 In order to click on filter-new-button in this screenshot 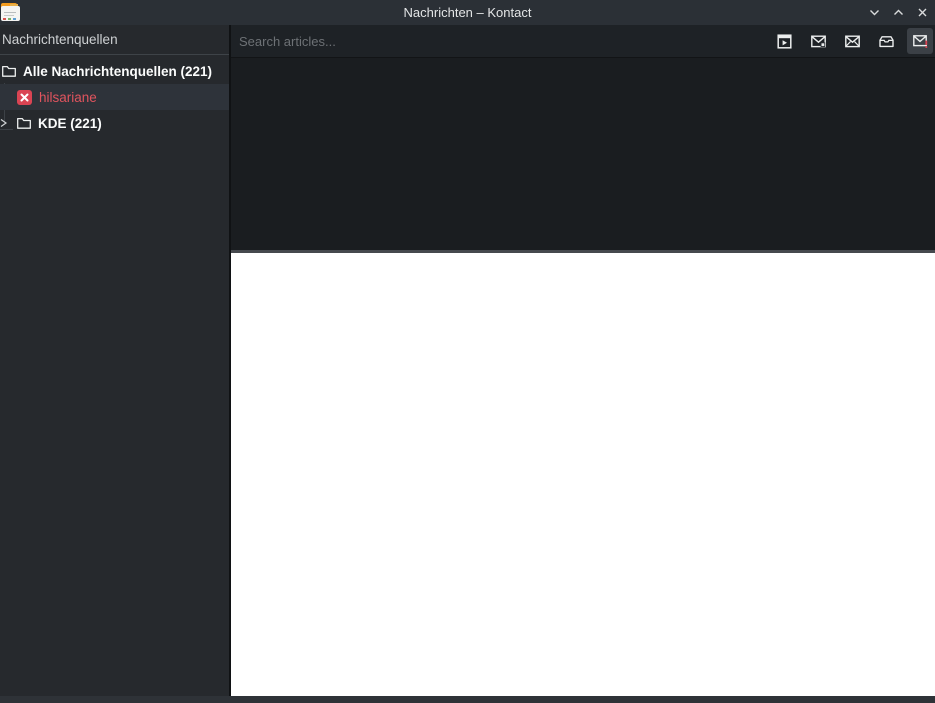, I will do `click(818, 41)`.